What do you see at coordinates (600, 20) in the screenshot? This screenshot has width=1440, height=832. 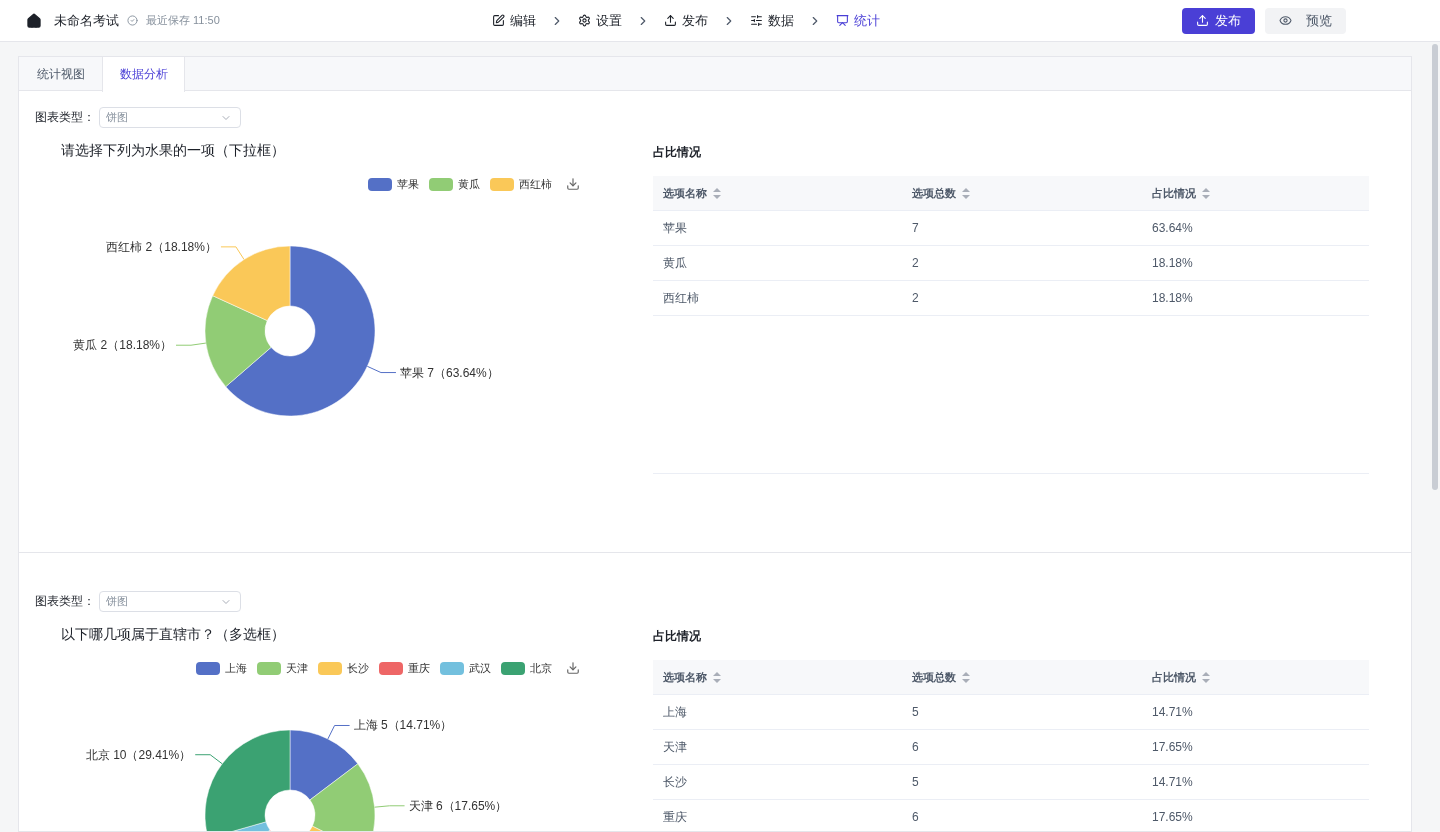 I see `step-tab: 设置` at bounding box center [600, 20].